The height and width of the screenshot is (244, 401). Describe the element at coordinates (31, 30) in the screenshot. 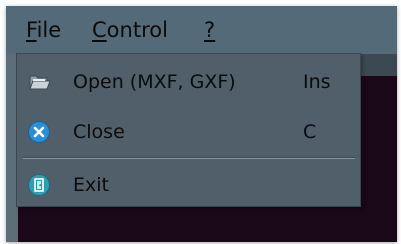

I see `menu-file-mnemonic: F` at that location.